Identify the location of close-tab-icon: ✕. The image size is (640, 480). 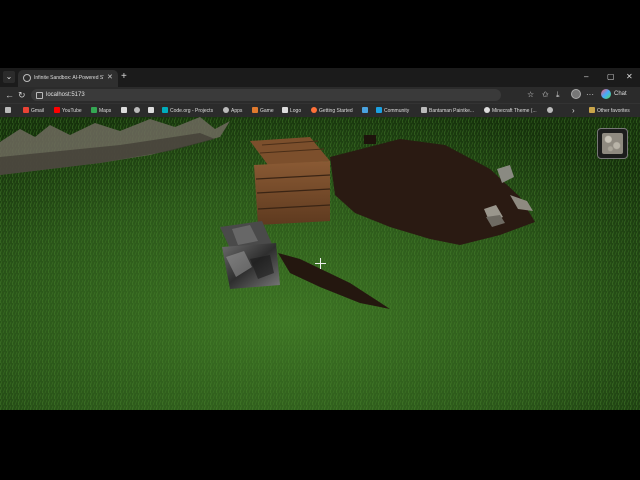
(110, 78).